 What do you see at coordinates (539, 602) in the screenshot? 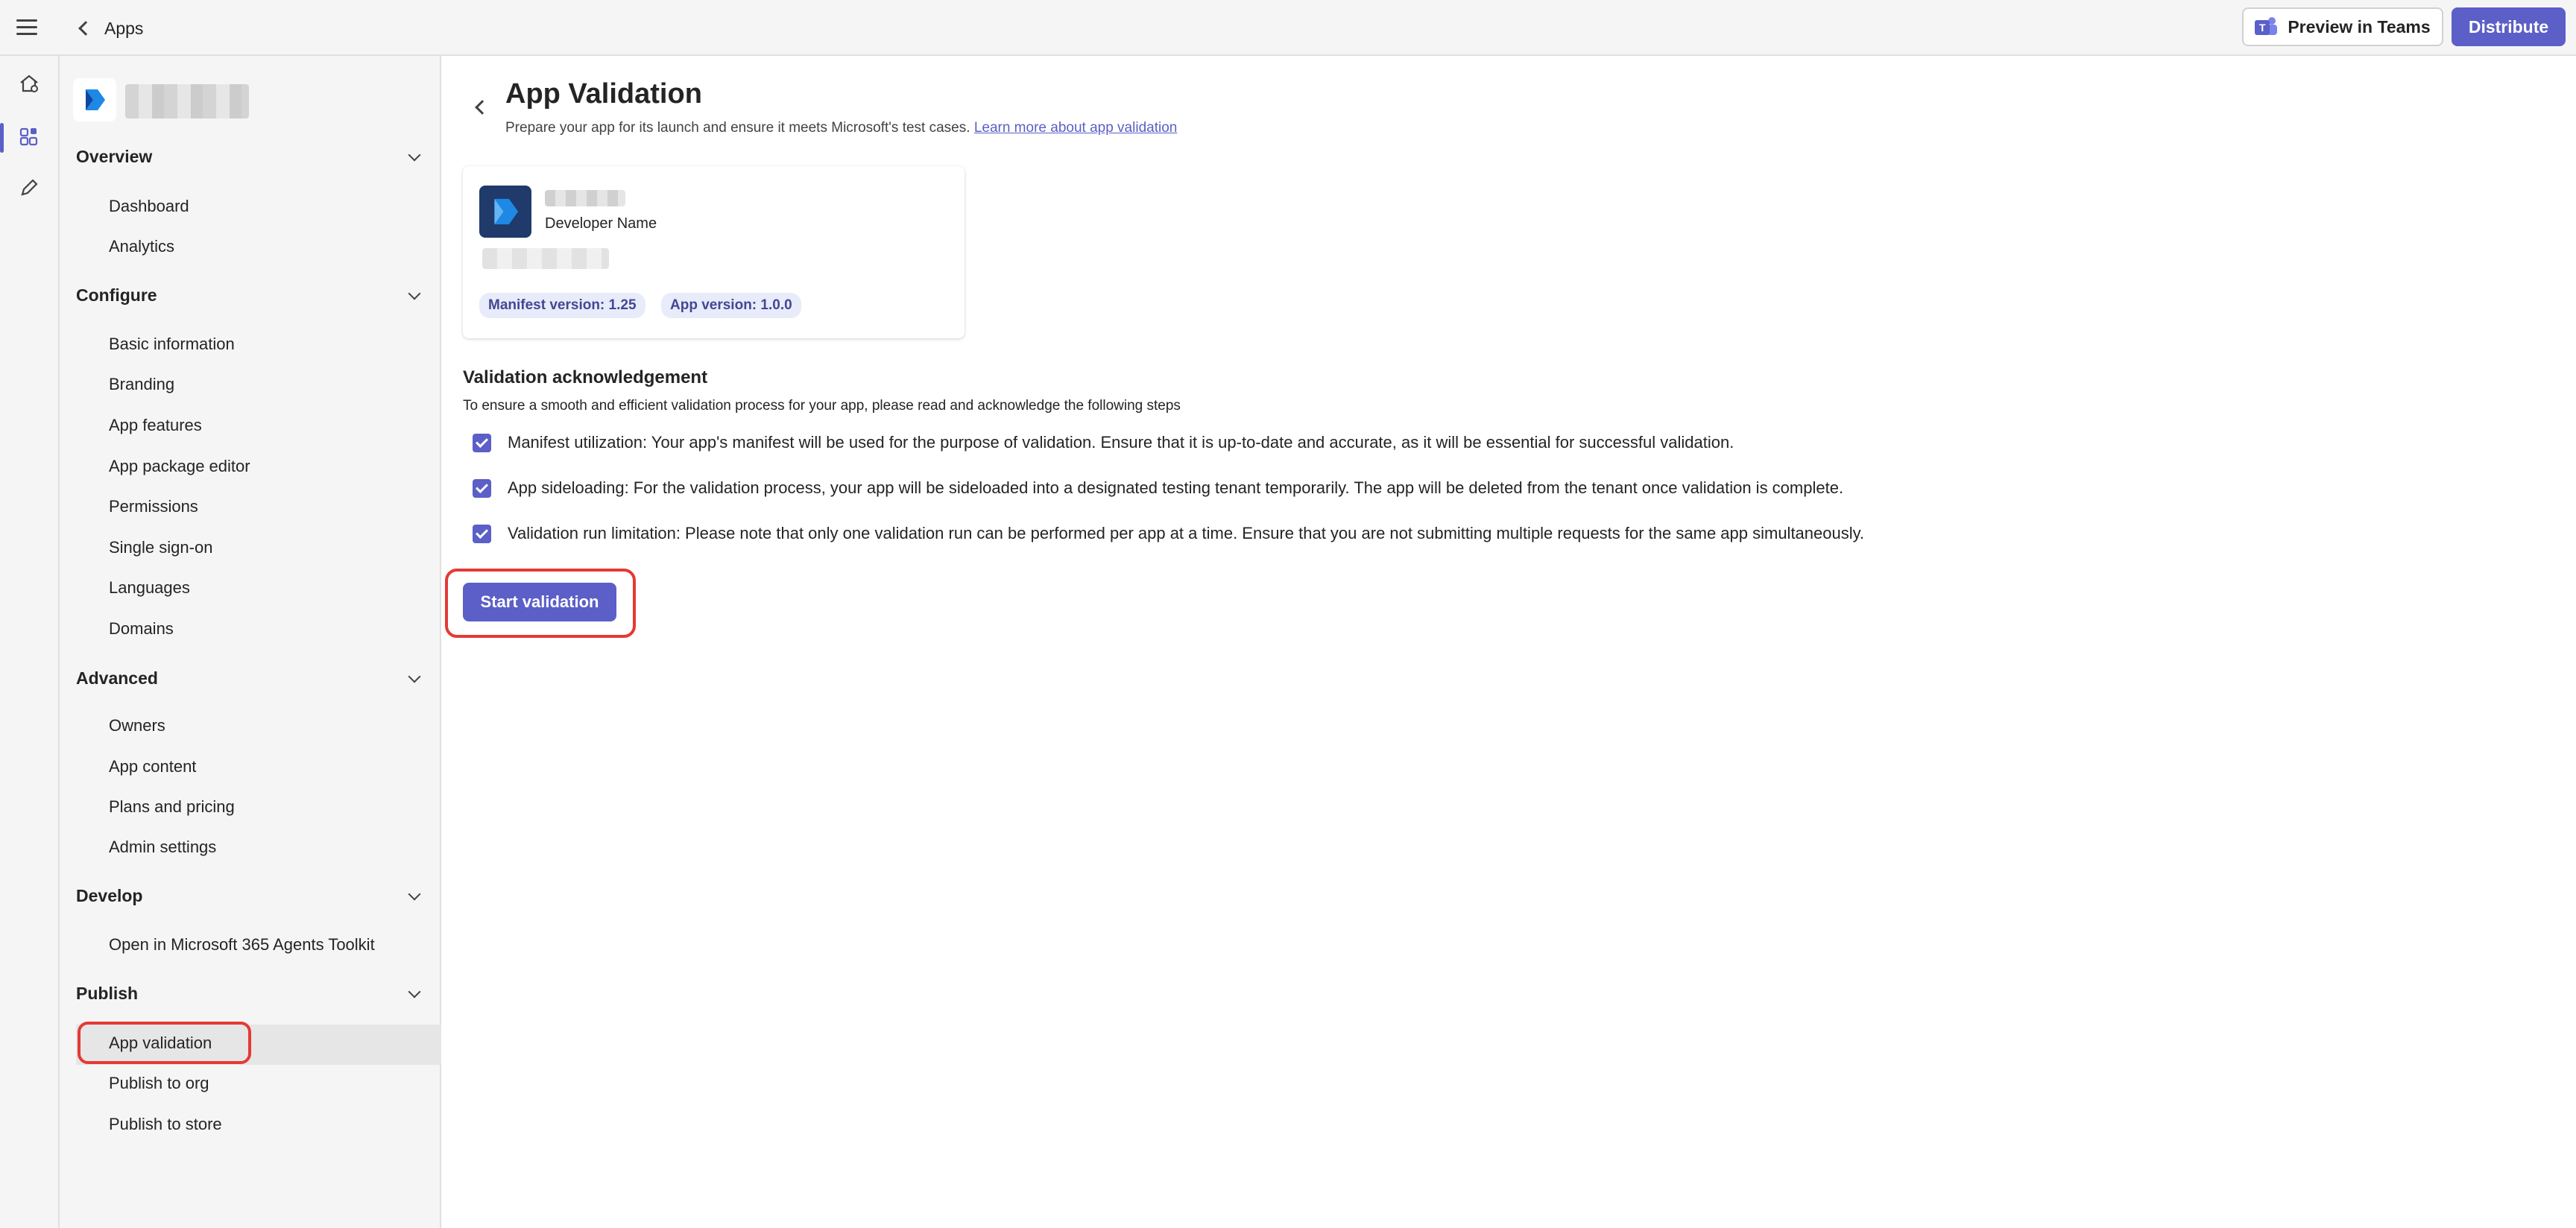
I see `start-validation-button: Start validation` at bounding box center [539, 602].